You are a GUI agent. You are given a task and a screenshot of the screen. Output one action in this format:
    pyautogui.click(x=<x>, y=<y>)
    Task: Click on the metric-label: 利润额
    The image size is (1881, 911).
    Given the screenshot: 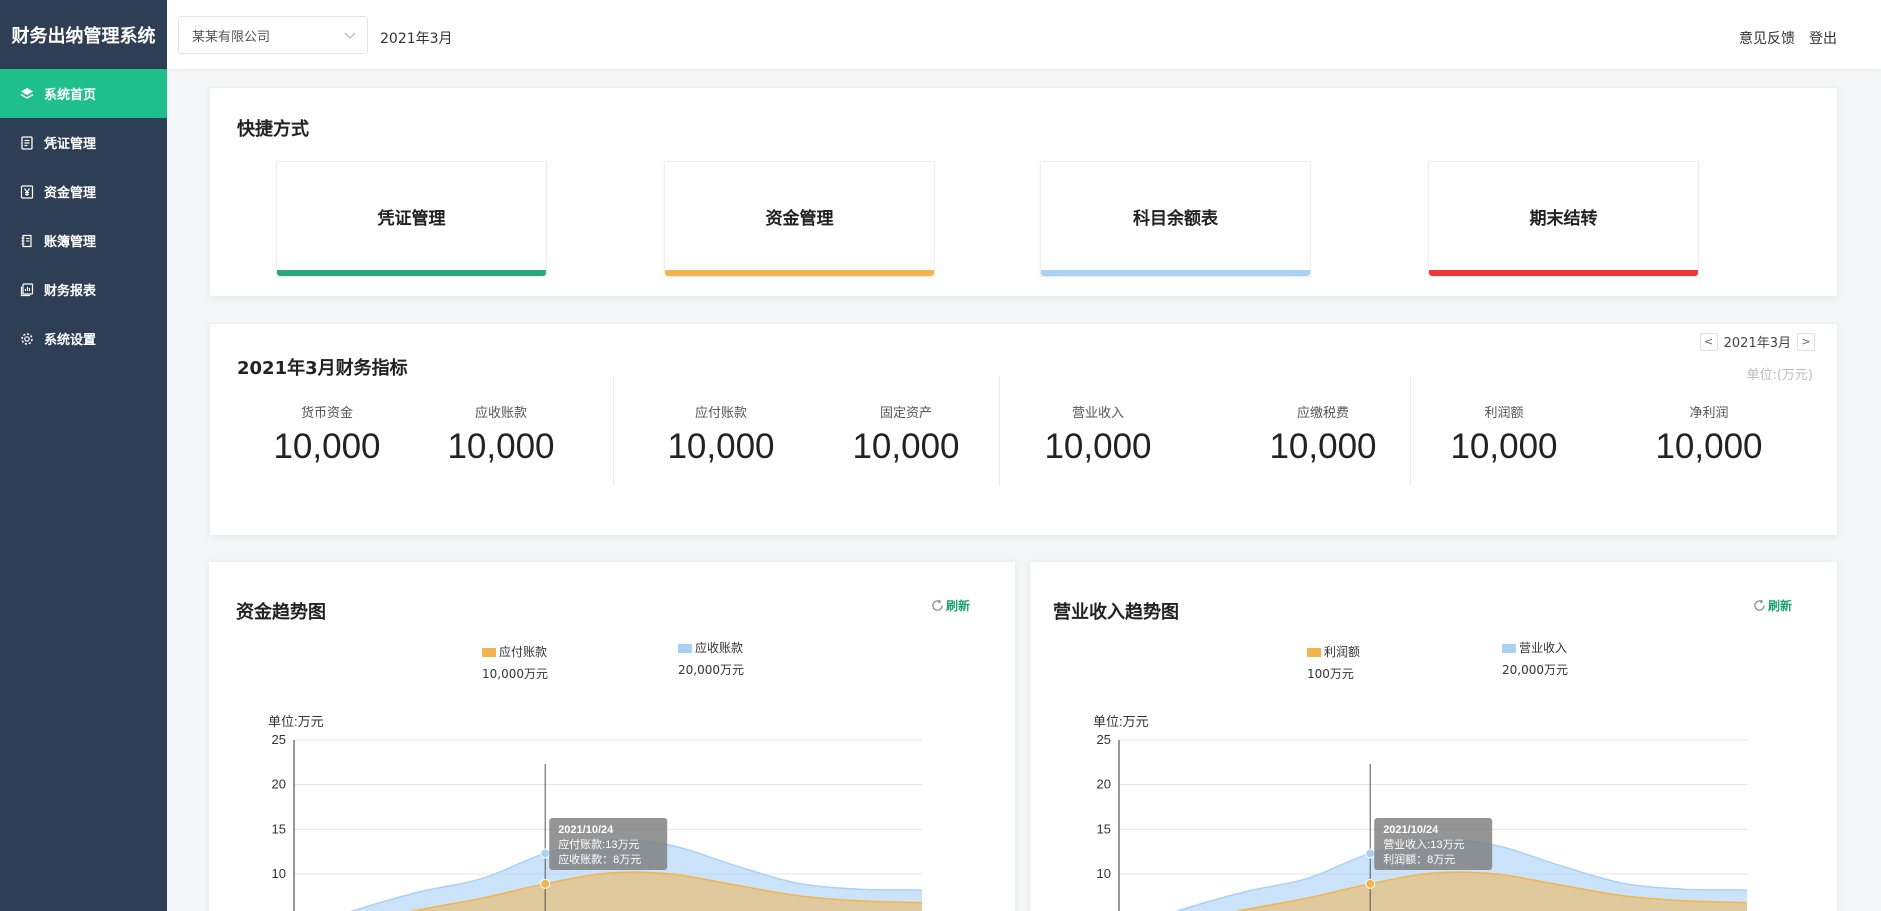 What is the action you would take?
    pyautogui.click(x=1504, y=413)
    